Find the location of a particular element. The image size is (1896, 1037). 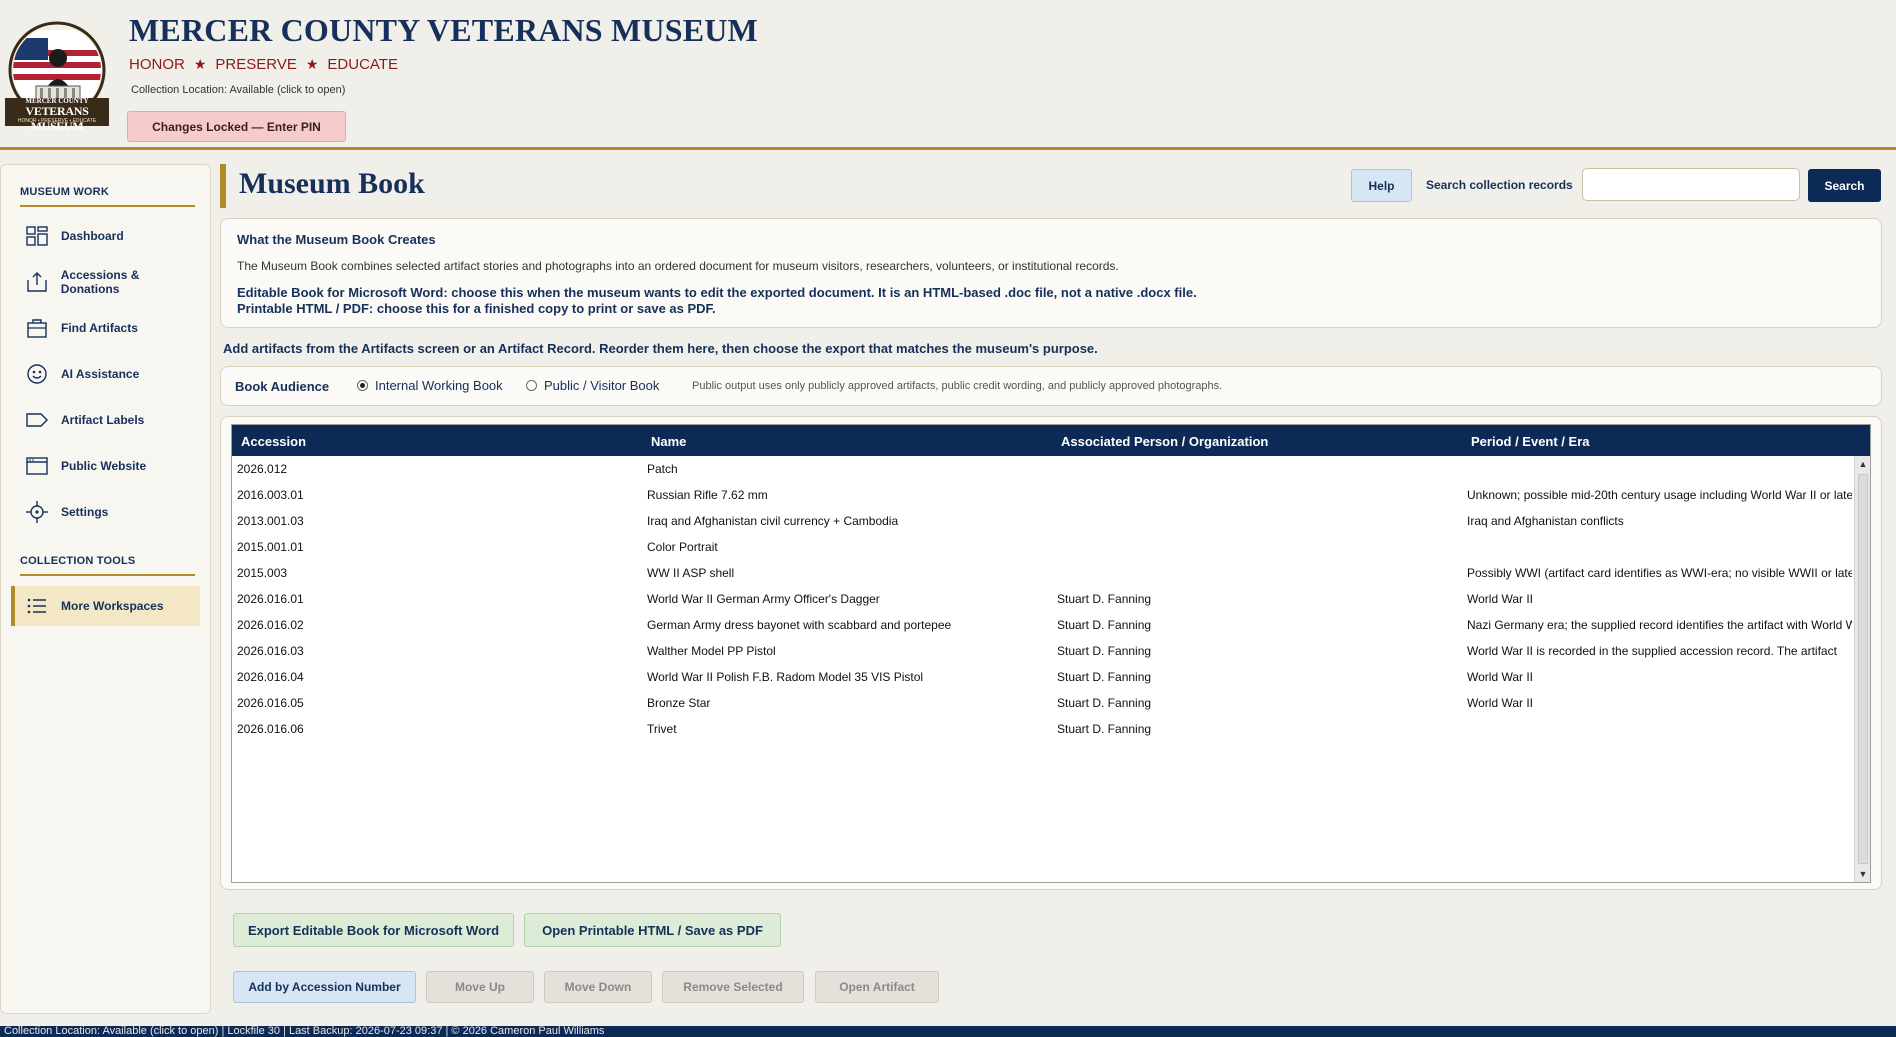

table-cell: Color Portrait is located at coordinates (682, 547).